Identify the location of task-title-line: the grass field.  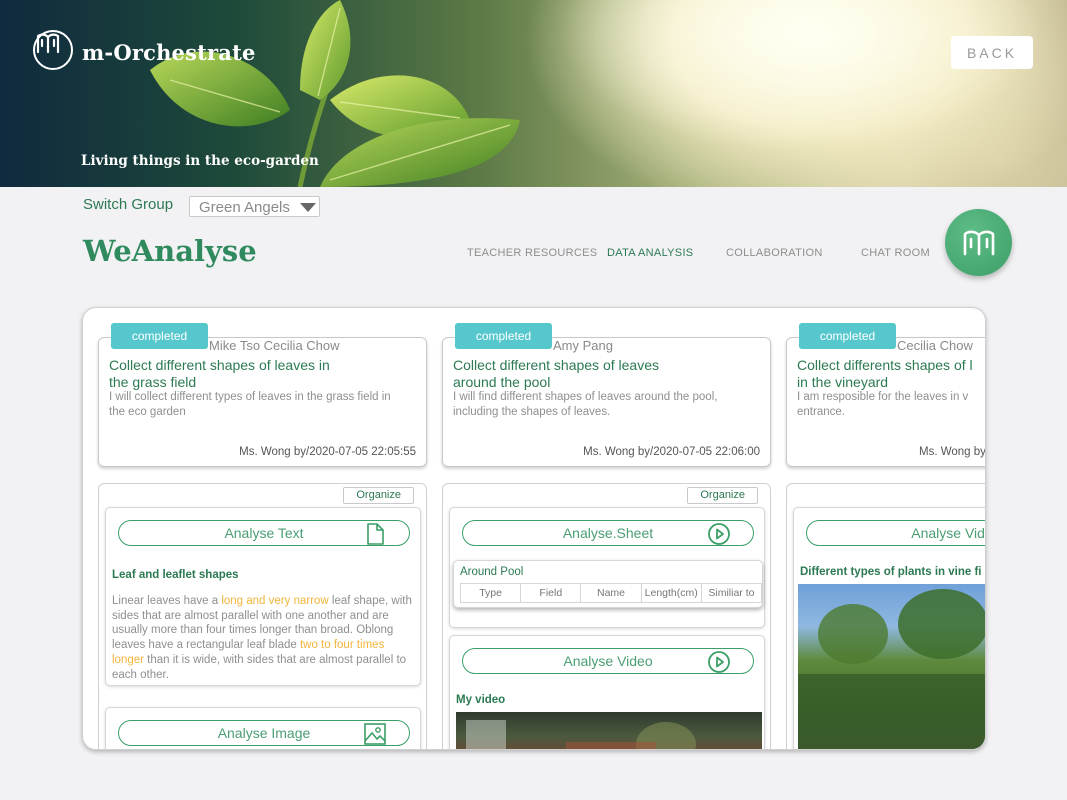
(153, 382).